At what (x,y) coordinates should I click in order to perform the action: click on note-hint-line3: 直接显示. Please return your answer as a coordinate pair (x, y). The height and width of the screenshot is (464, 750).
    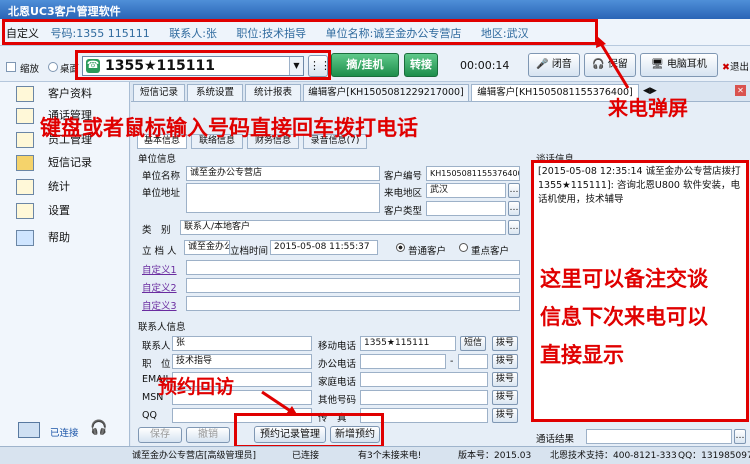
    Looking at the image, I should click on (582, 355).